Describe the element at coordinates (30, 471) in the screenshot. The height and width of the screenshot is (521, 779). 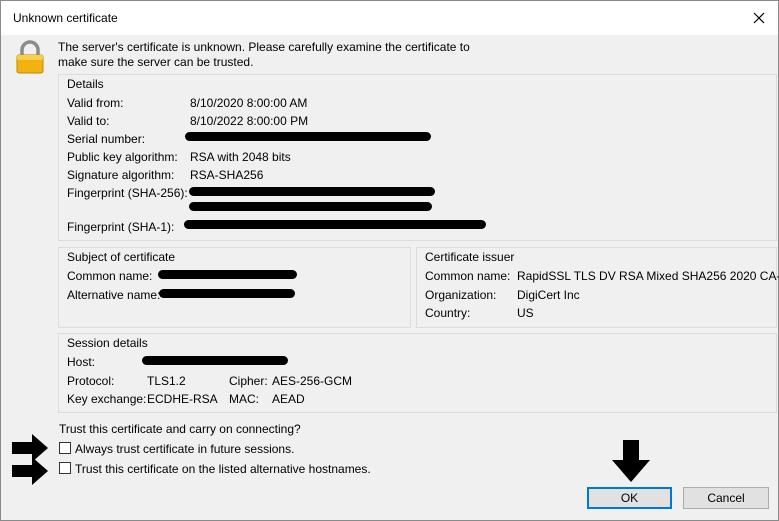
I see `arrow-right-icon` at that location.